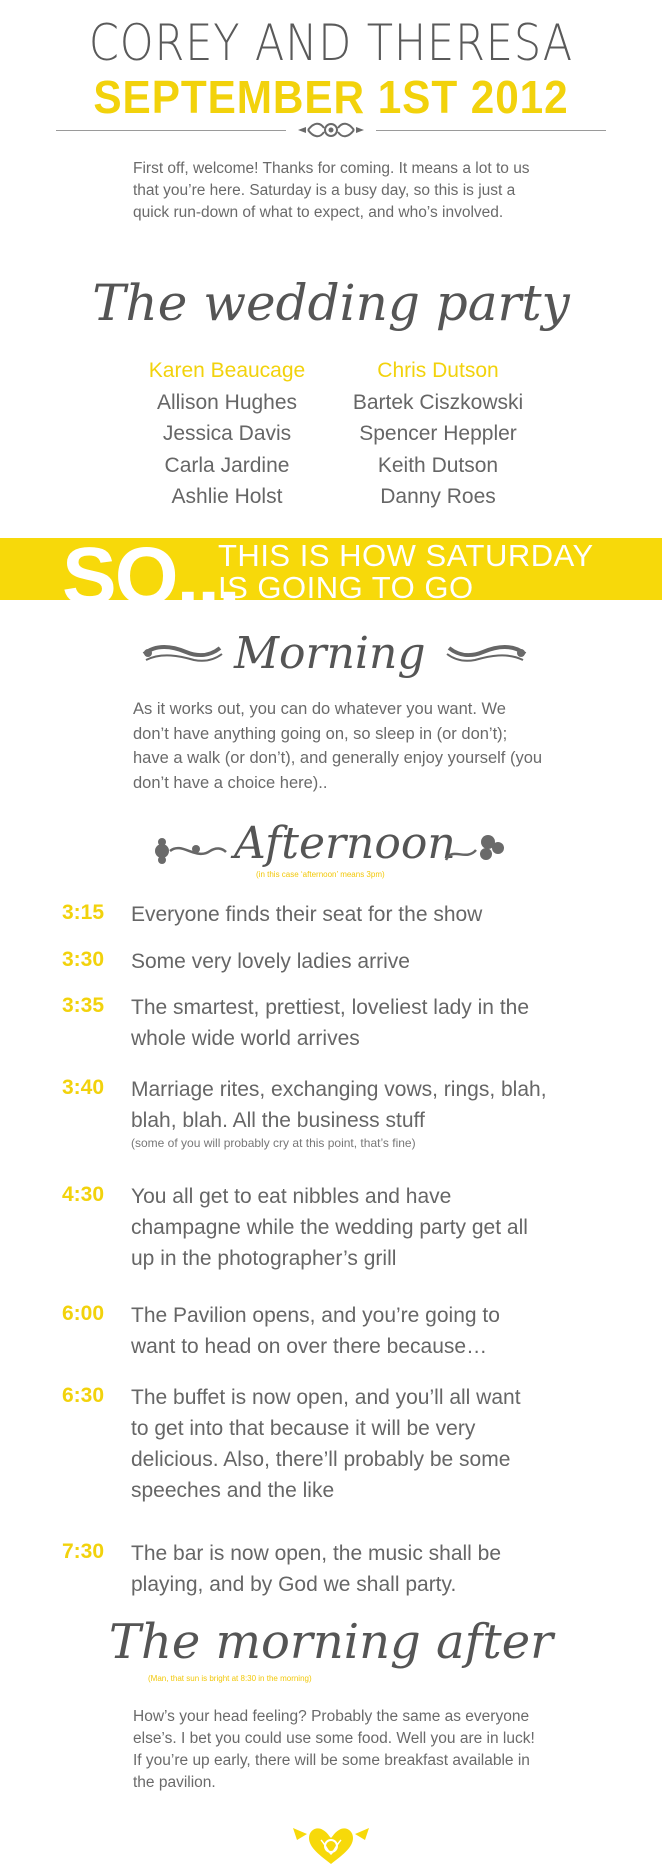  What do you see at coordinates (227, 370) in the screenshot?
I see `maid-of-honor: Karen Beaucage` at bounding box center [227, 370].